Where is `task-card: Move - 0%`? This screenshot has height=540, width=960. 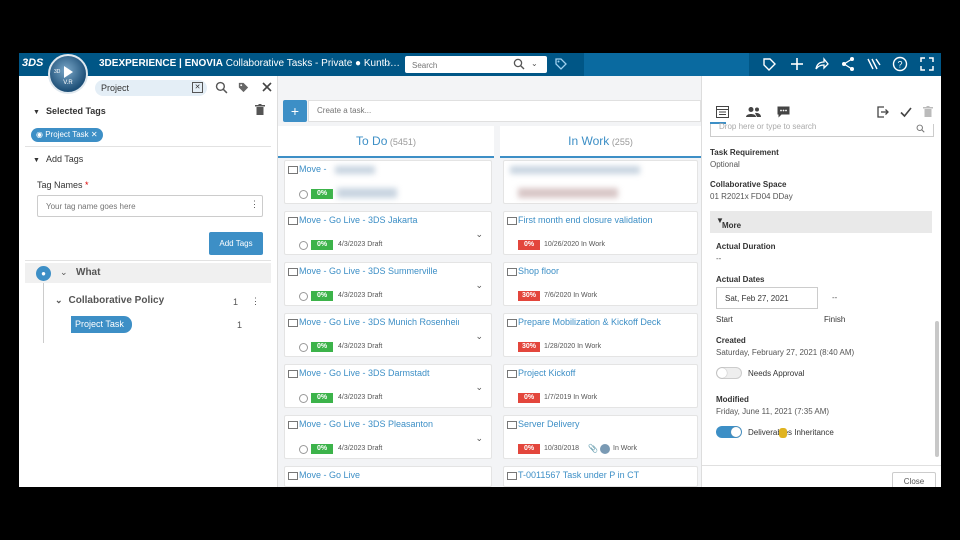
task-card: Move - 0% is located at coordinates (388, 182).